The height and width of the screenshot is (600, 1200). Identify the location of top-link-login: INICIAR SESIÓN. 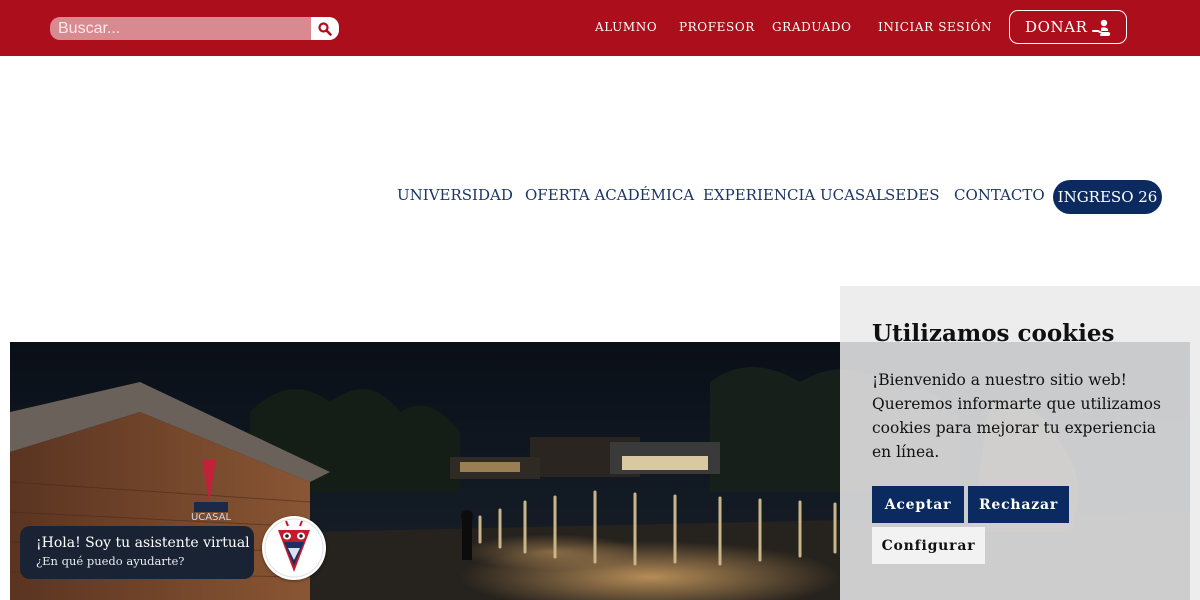
(935, 27).